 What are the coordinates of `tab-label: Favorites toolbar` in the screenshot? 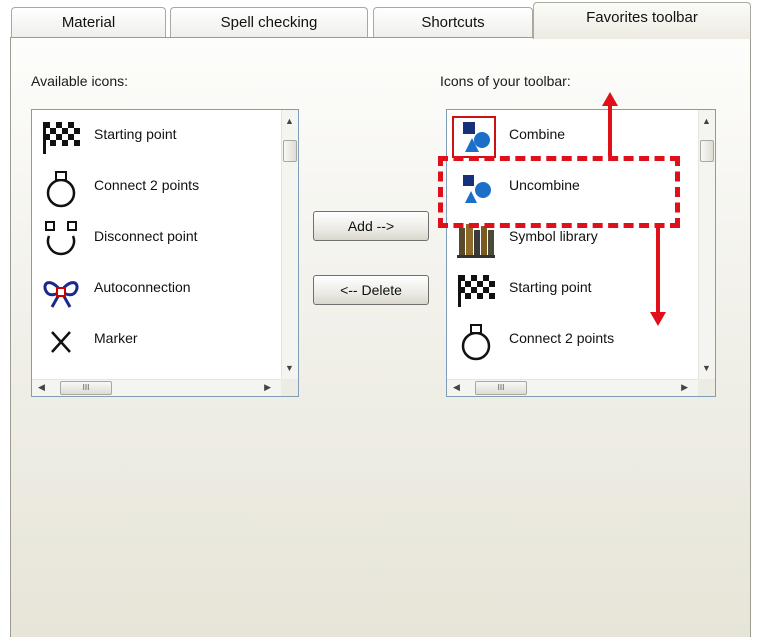 It's located at (642, 17).